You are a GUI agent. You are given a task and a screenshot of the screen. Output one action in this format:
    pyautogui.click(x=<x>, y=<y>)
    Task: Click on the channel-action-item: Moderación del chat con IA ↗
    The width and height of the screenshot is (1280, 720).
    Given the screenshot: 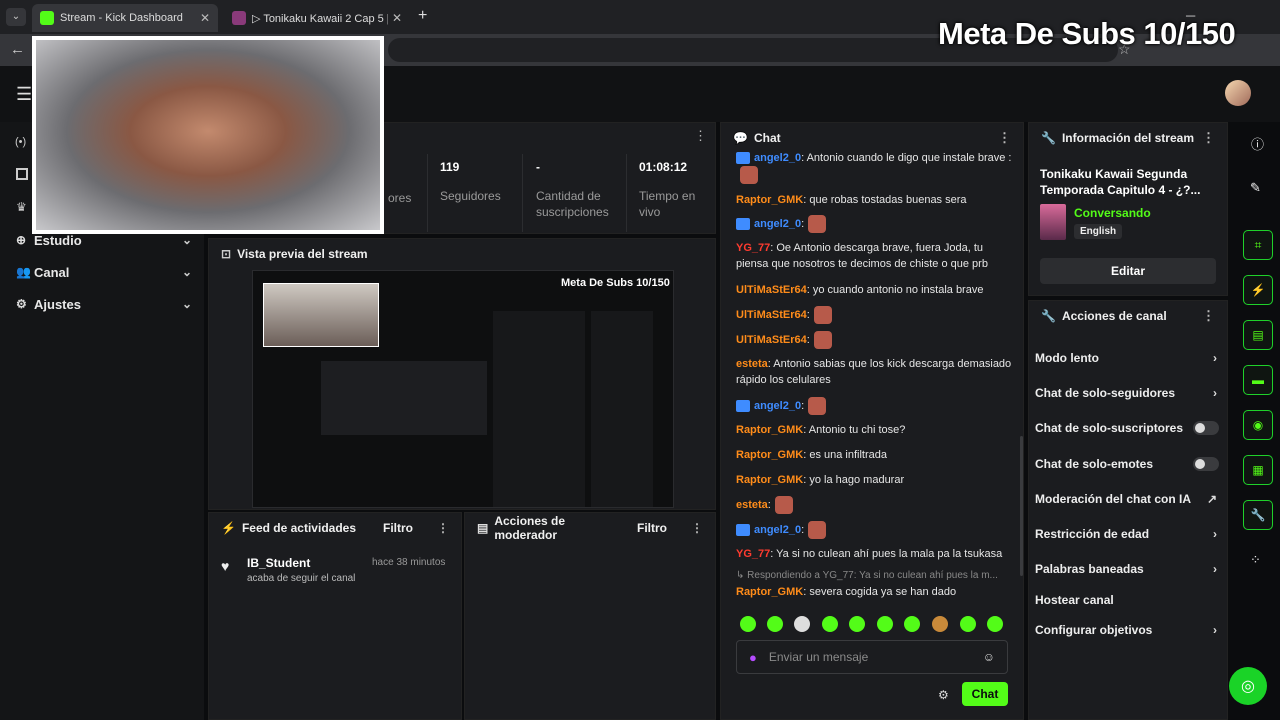 What is the action you would take?
    pyautogui.click(x=1126, y=499)
    